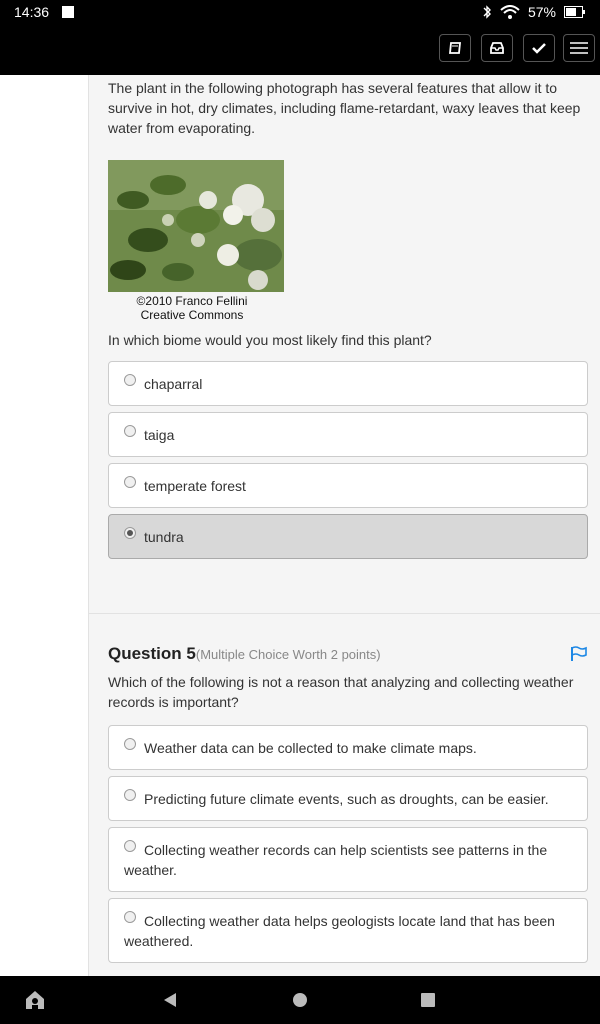  Describe the element at coordinates (348, 536) in the screenshot. I see `answer-option-tundra: tundra` at that location.